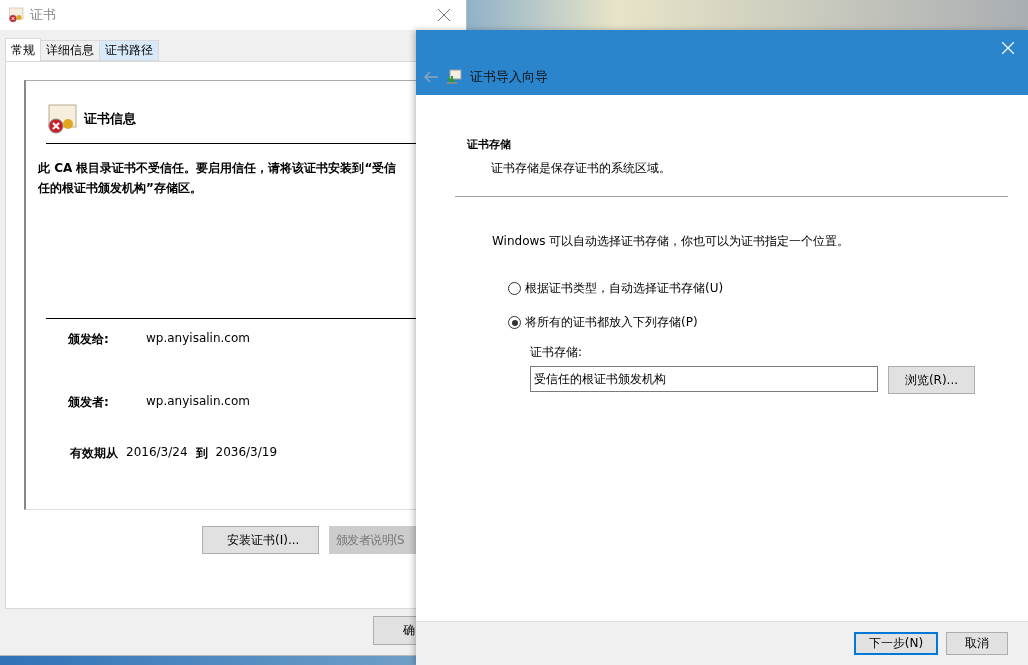 This screenshot has width=1028, height=665. What do you see at coordinates (509, 77) in the screenshot?
I see `wizard-title: 证书导入向导` at bounding box center [509, 77].